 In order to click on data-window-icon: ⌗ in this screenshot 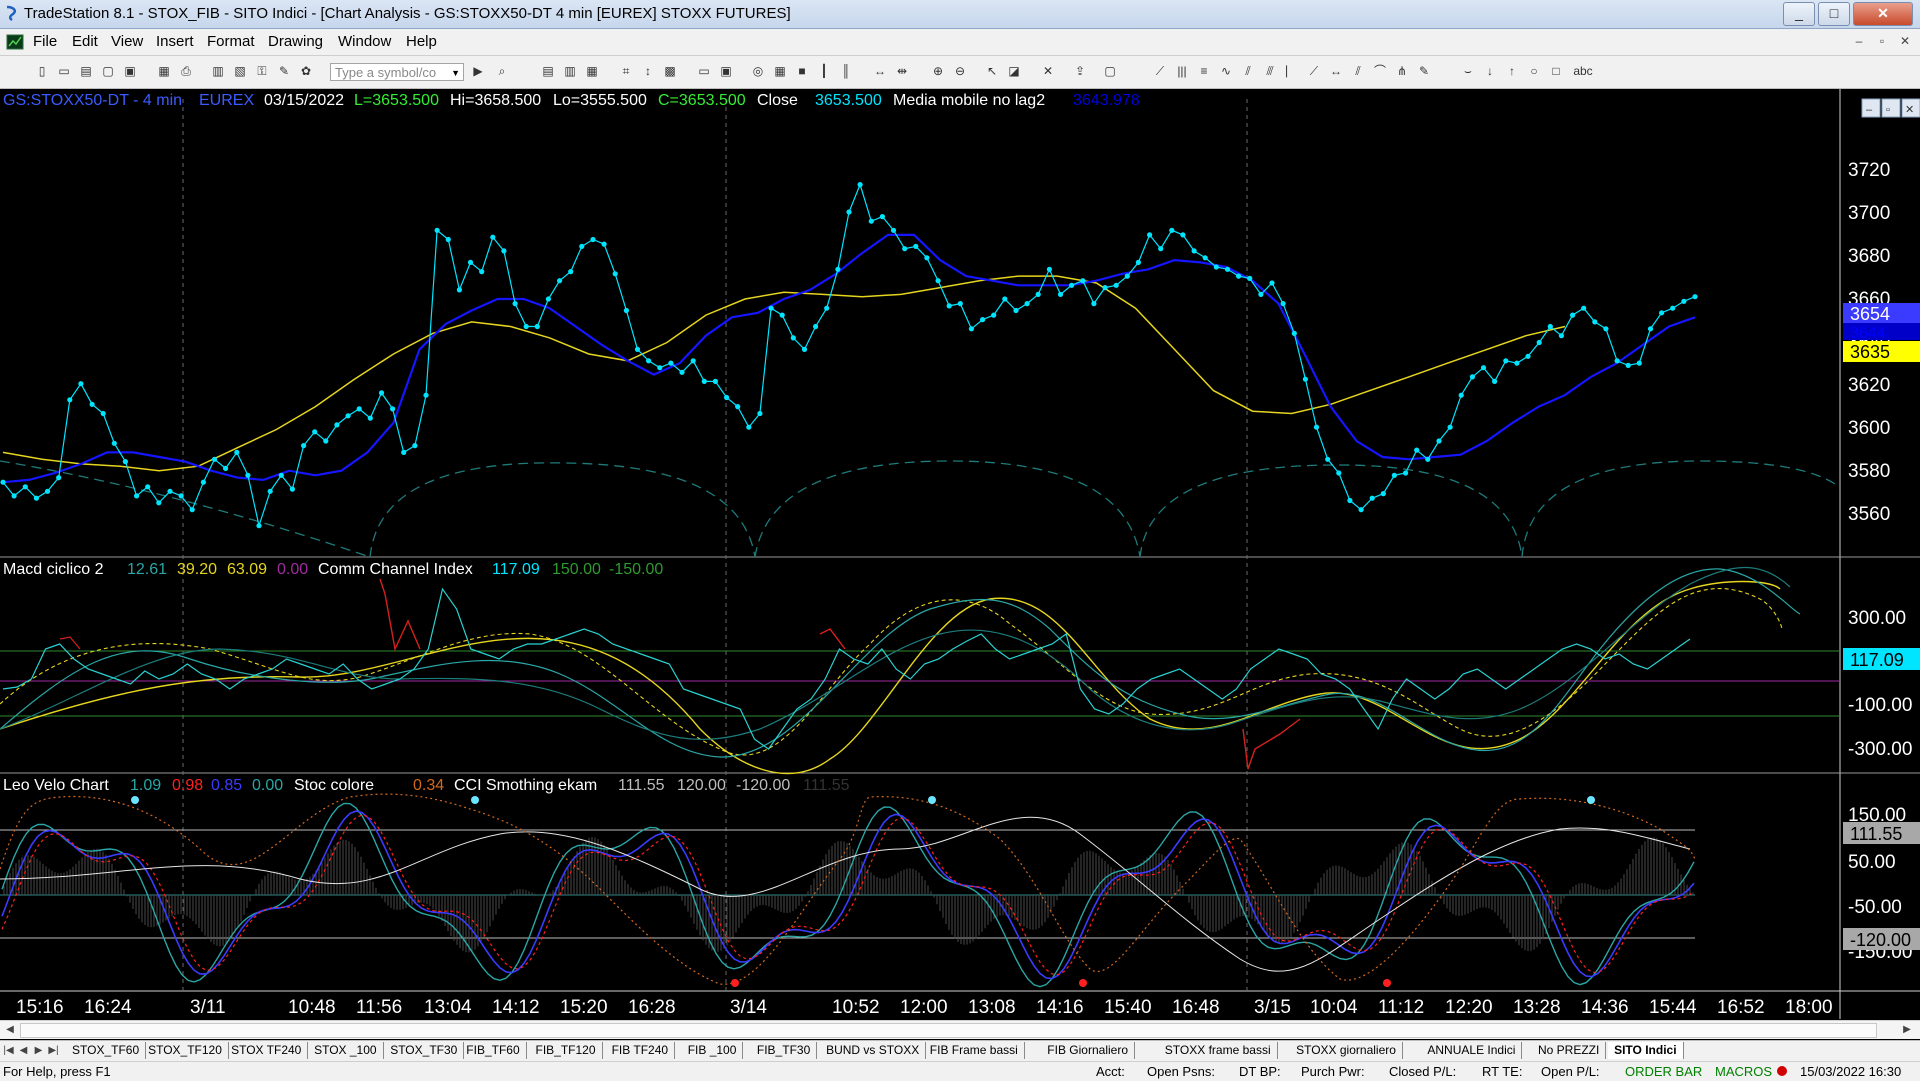, I will do `click(626, 71)`.